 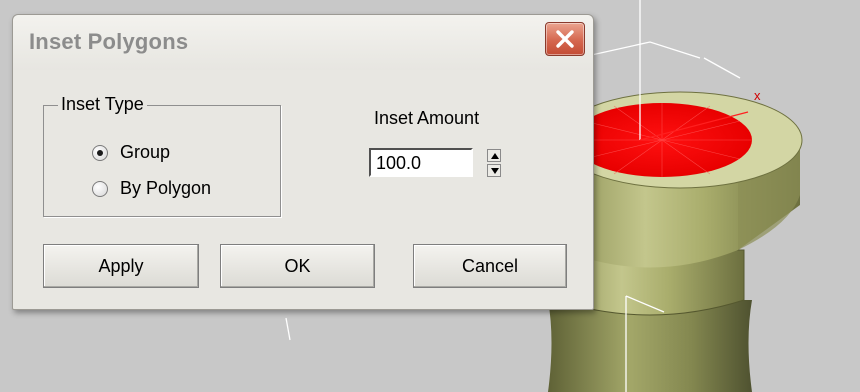 What do you see at coordinates (121, 266) in the screenshot?
I see `apply-button: Apply` at bounding box center [121, 266].